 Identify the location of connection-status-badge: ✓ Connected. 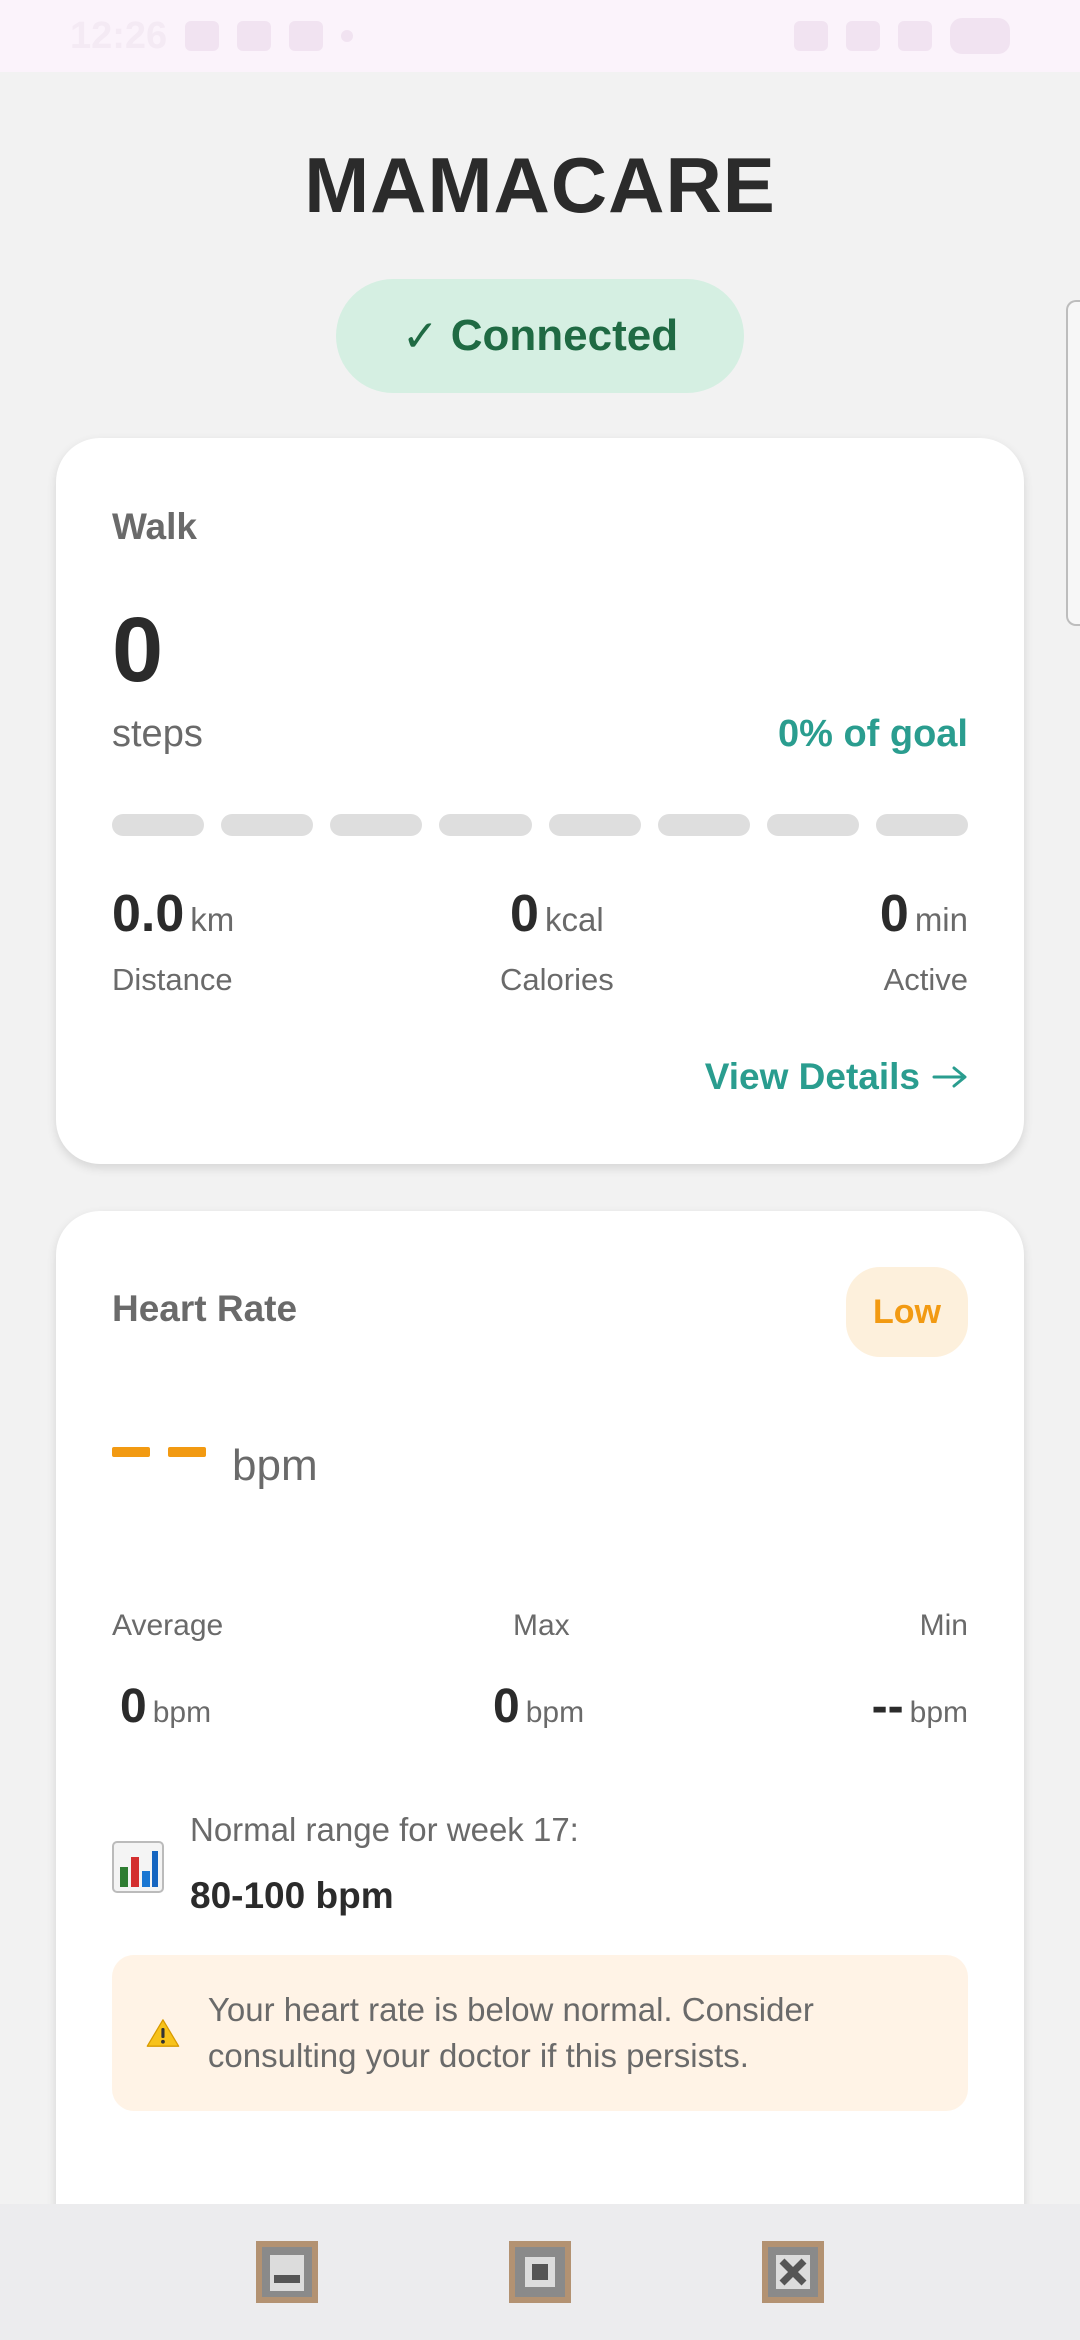
(540, 336).